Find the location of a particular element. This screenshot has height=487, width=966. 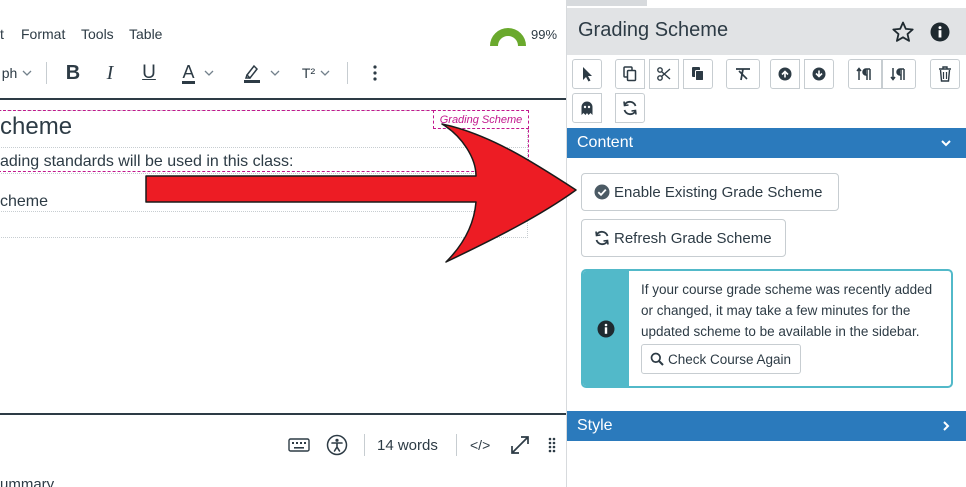

highlight-color-button is located at coordinates (261, 73).